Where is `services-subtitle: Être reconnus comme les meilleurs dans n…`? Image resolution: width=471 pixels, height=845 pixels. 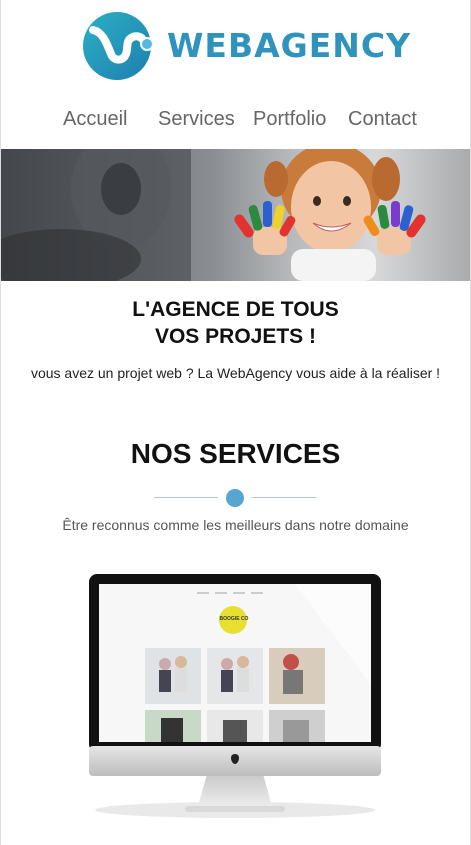 services-subtitle: Être reconnus comme les meilleurs dans n… is located at coordinates (235, 525).